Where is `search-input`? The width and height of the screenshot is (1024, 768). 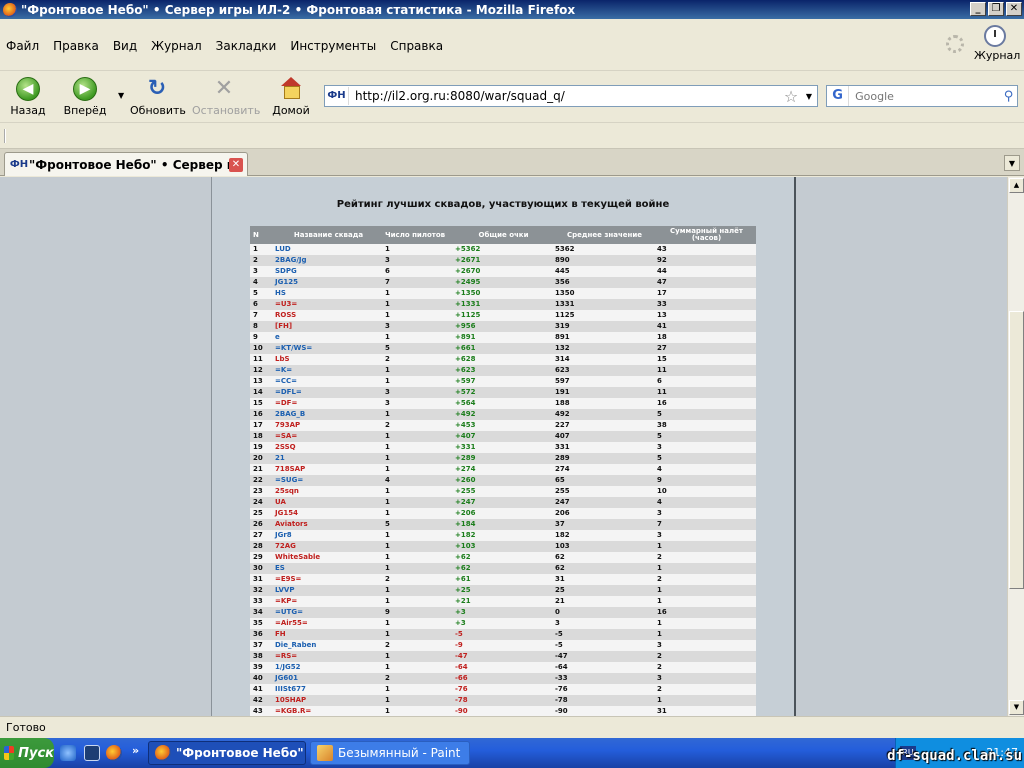
search-input is located at coordinates (925, 96).